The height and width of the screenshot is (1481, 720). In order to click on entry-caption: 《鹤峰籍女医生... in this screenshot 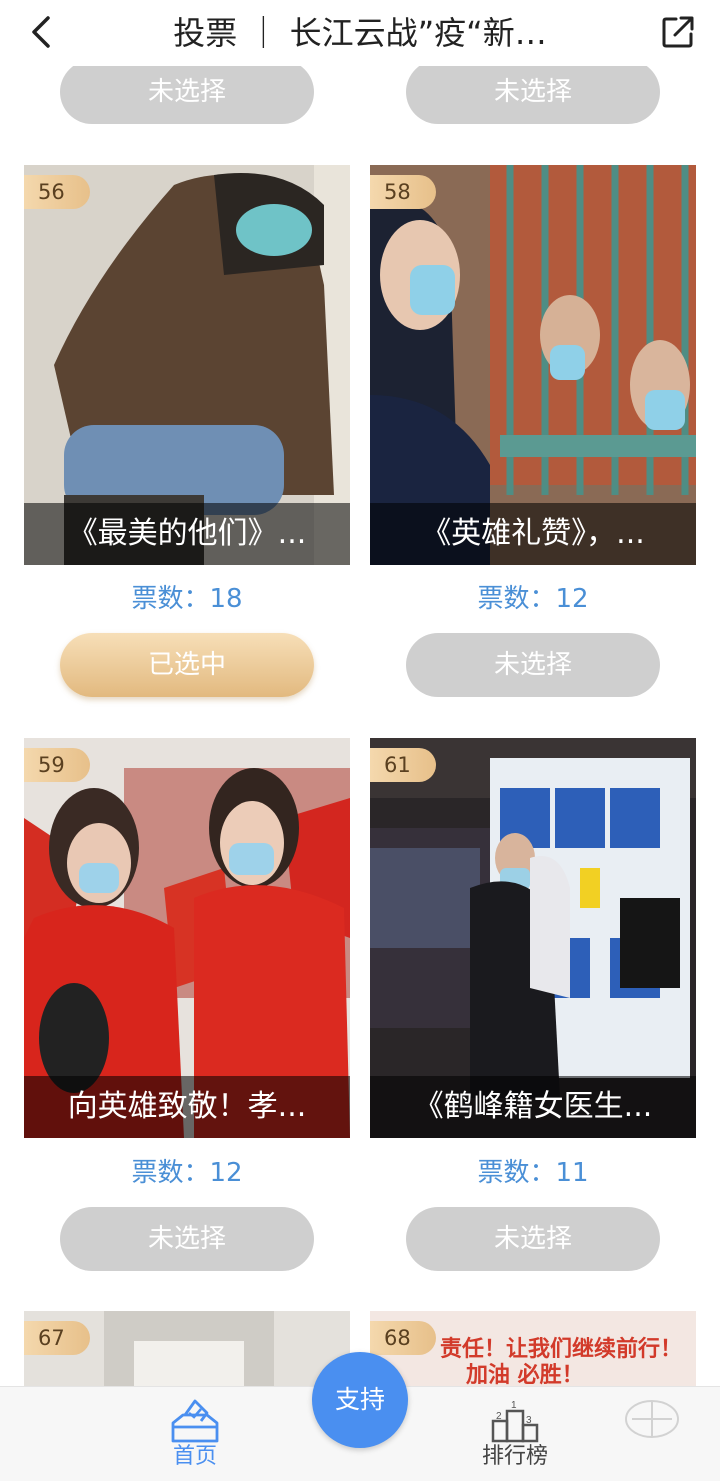, I will do `click(533, 1107)`.